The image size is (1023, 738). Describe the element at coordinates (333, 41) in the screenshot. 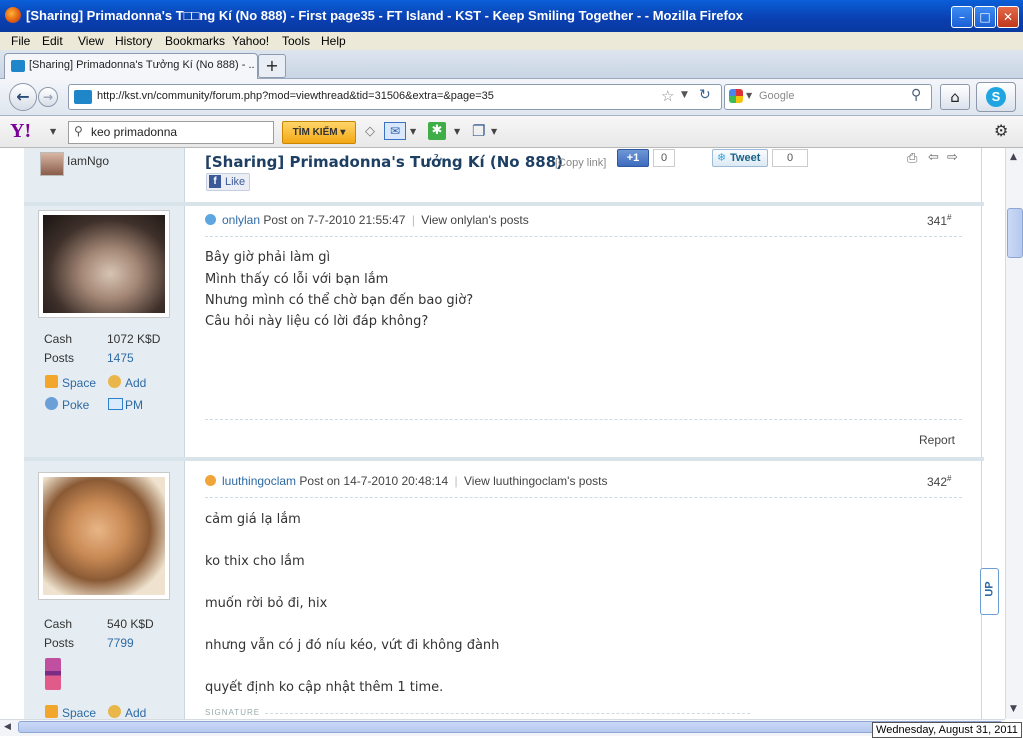

I see `menu-help: Help` at that location.